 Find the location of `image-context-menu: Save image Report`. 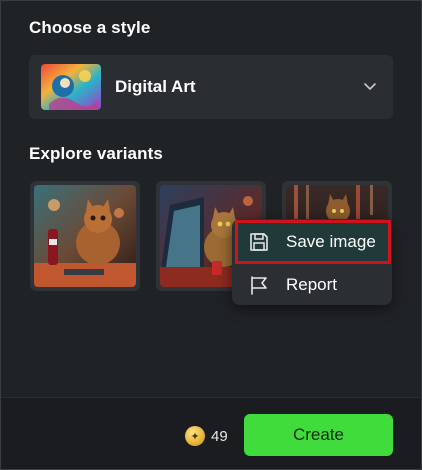

image-context-menu: Save image Report is located at coordinates (312, 262).